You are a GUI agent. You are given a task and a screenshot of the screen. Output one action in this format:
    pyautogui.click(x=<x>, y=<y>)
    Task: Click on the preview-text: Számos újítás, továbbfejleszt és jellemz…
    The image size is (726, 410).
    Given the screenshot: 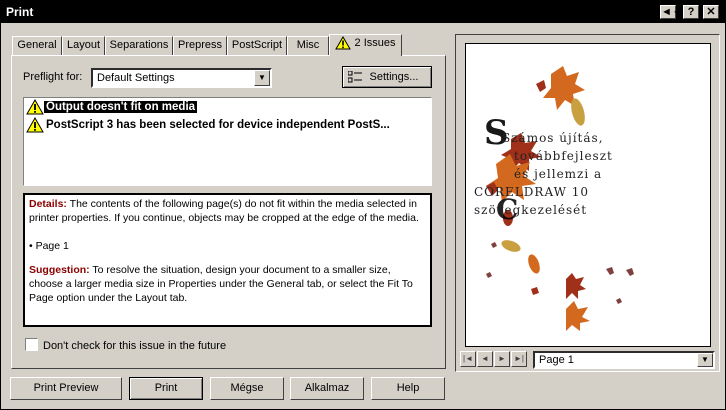 What is the action you would take?
    pyautogui.click(x=543, y=174)
    